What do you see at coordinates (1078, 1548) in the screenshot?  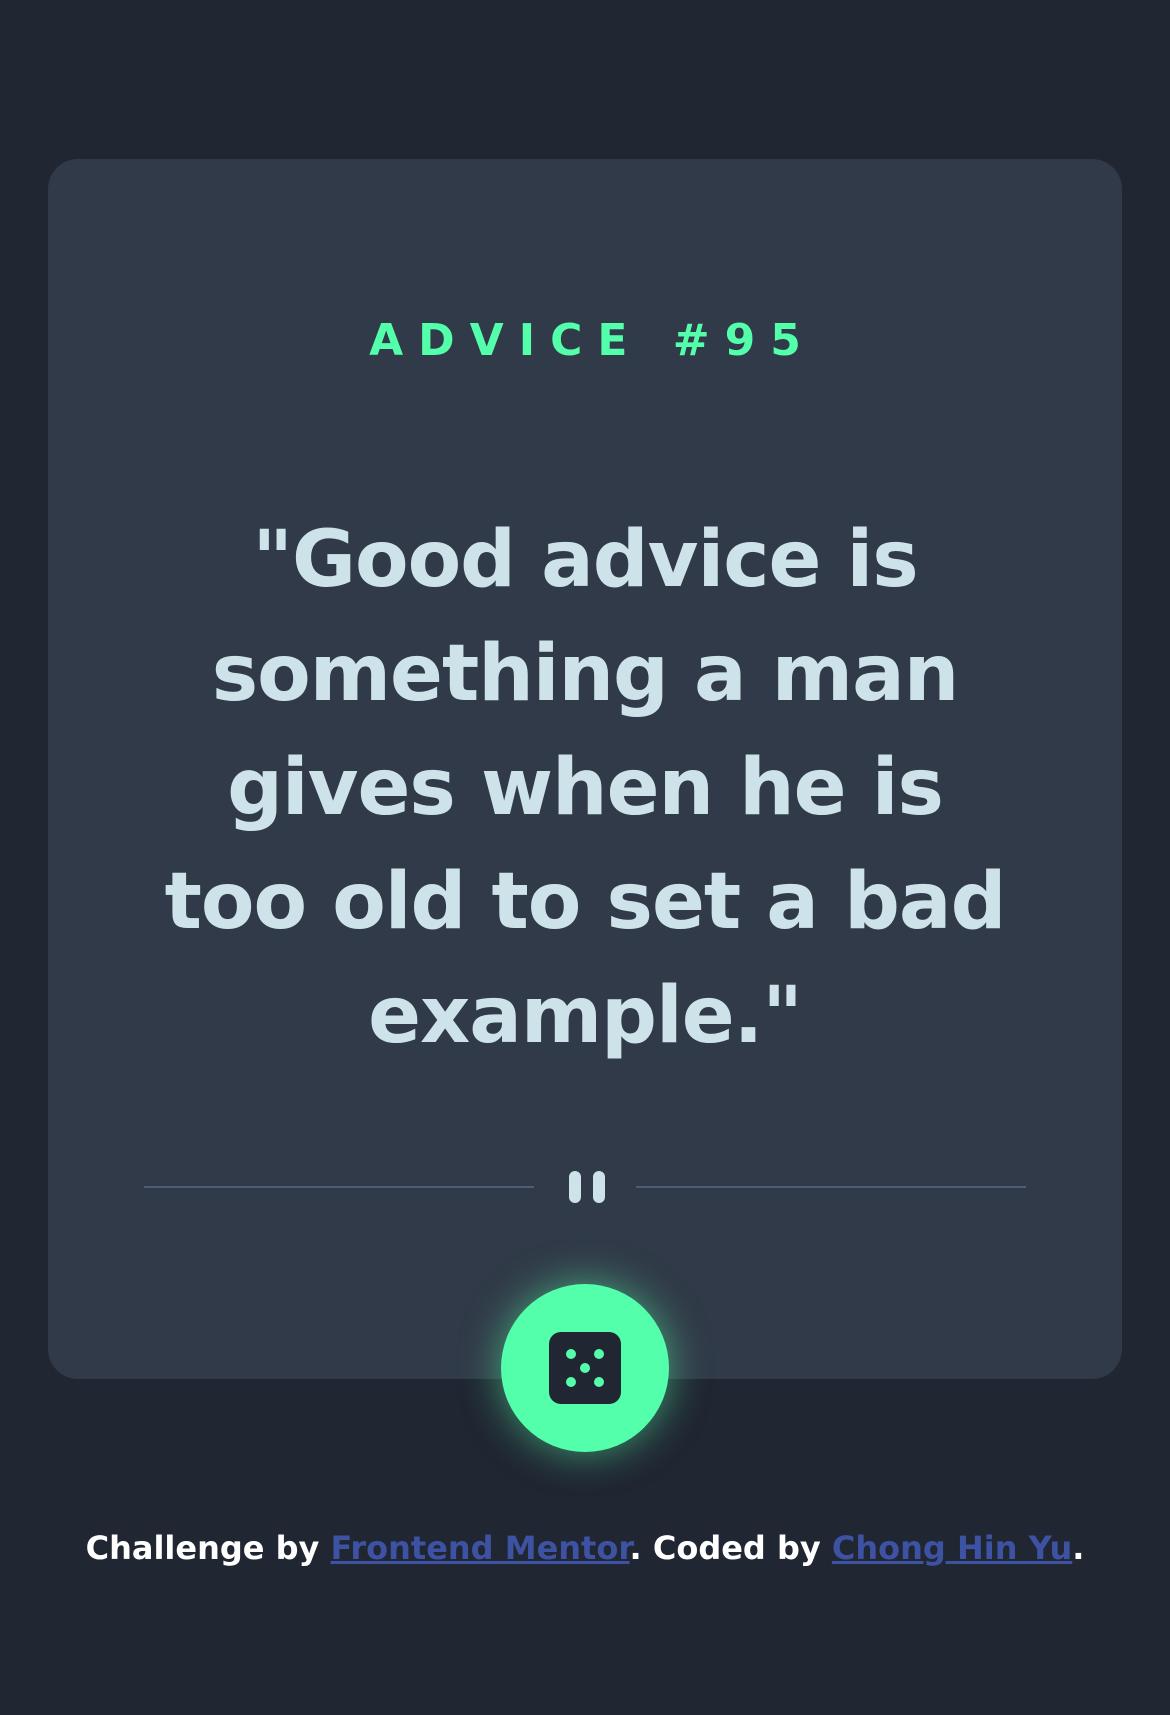 I see `attribution-suffix: .` at bounding box center [1078, 1548].